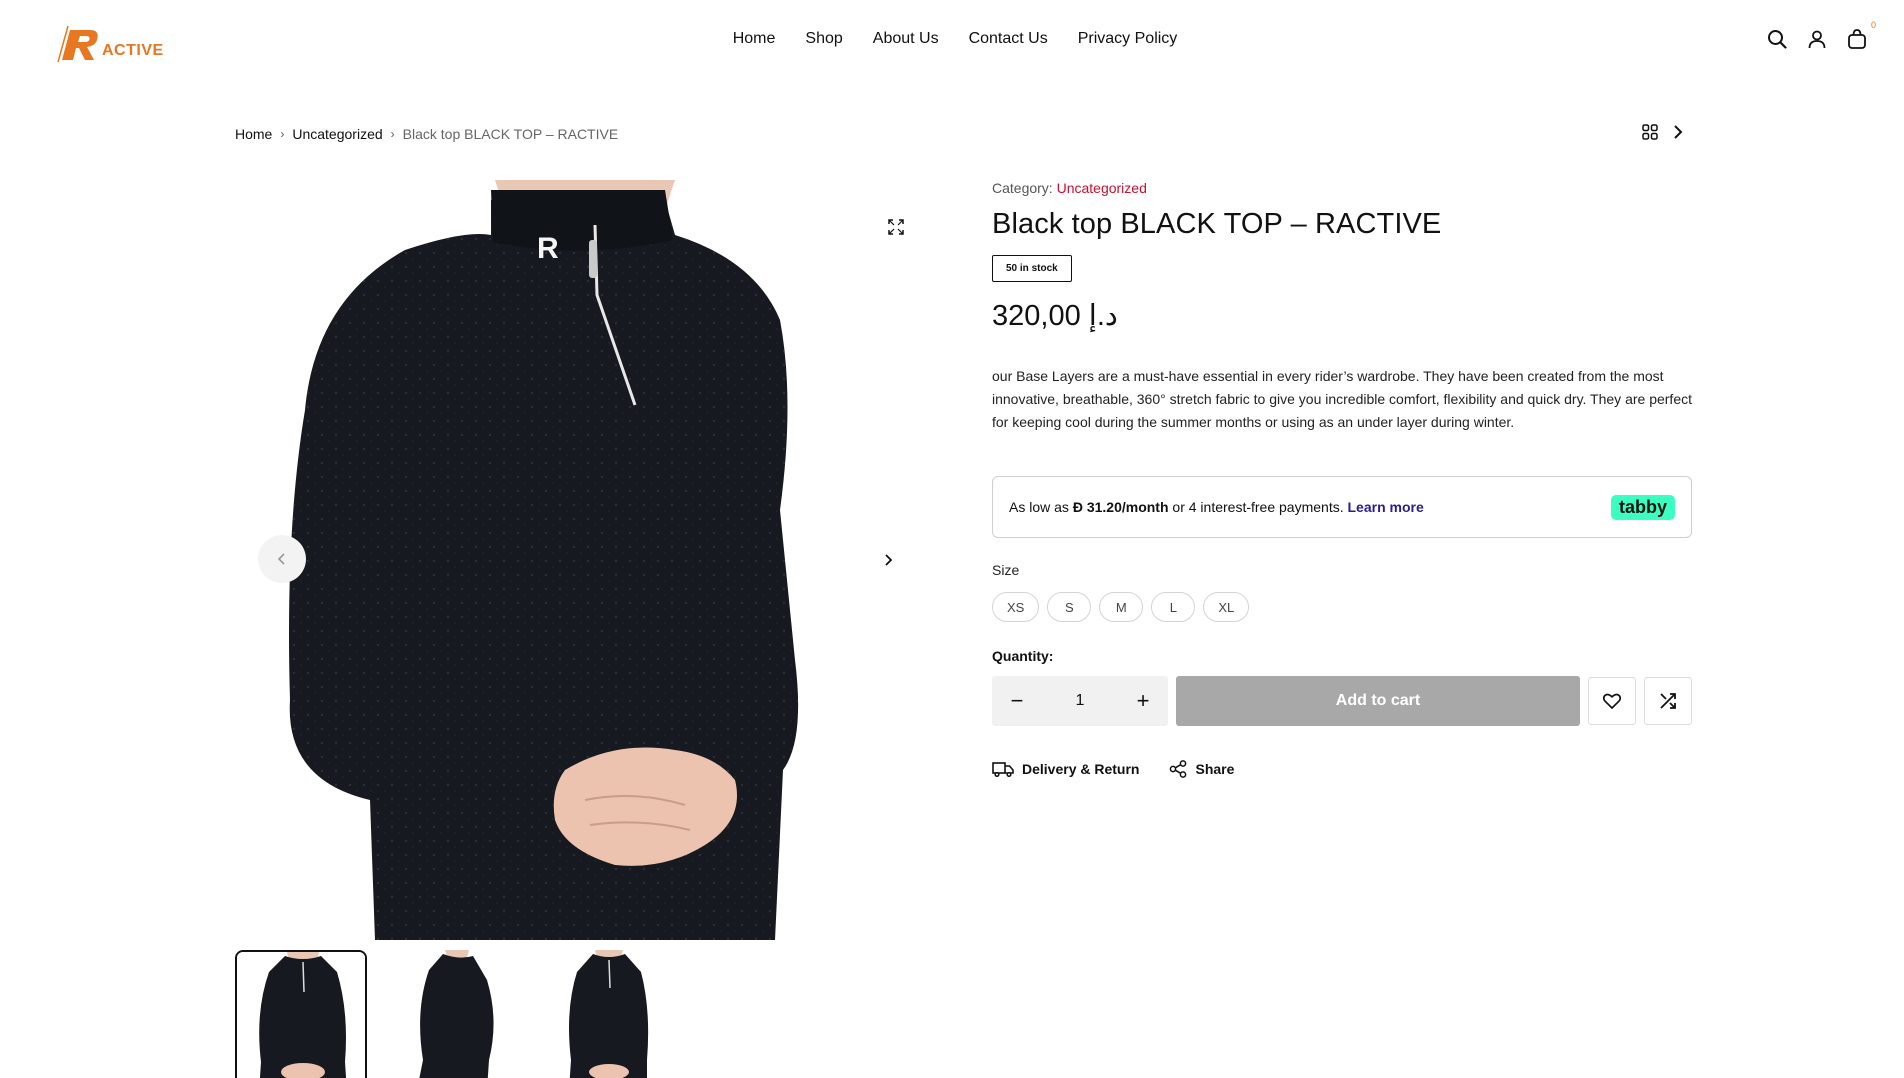 The image size is (1904, 1078). What do you see at coordinates (1055, 316) in the screenshot?
I see `product-price: د.إ 320,00` at bounding box center [1055, 316].